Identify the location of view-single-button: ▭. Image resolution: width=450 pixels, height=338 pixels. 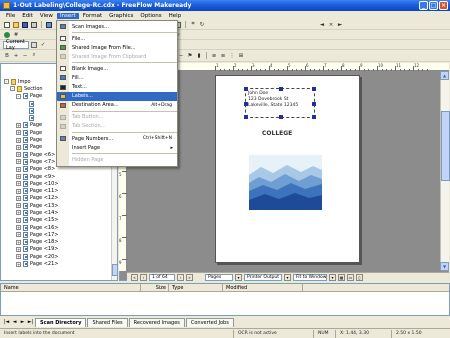
(350, 277).